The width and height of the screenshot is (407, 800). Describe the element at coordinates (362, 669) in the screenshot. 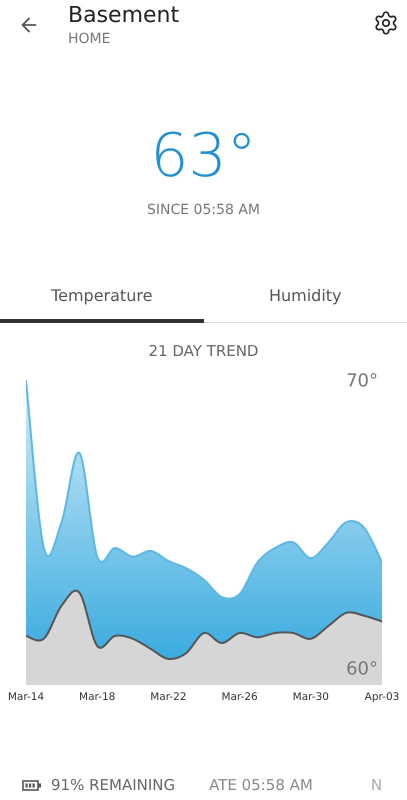

I see `axis-label: 60°` at that location.